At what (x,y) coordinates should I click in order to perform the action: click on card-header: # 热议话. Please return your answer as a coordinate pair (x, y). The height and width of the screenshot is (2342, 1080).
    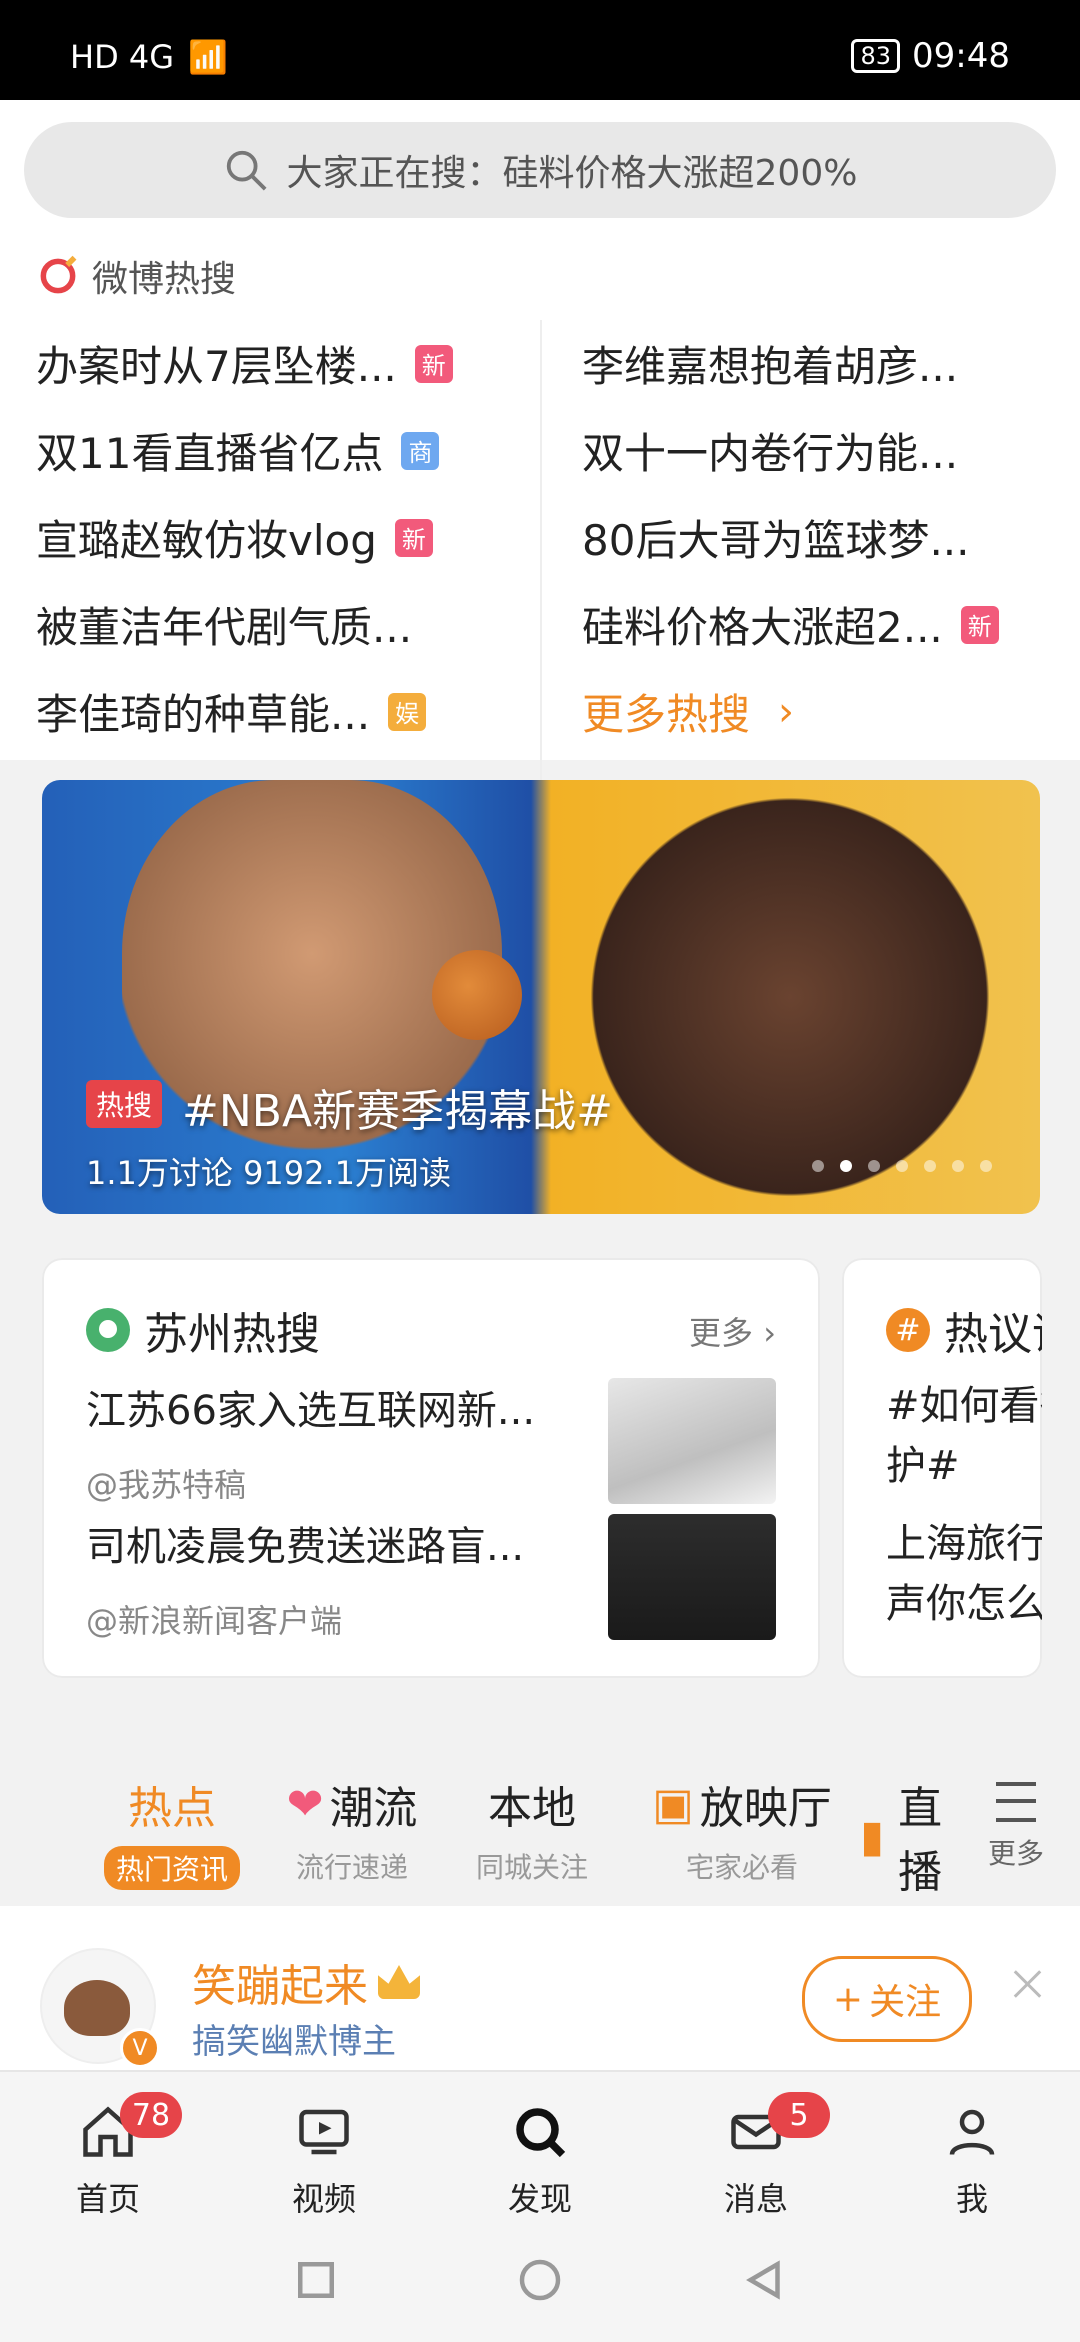
    Looking at the image, I should click on (964, 1330).